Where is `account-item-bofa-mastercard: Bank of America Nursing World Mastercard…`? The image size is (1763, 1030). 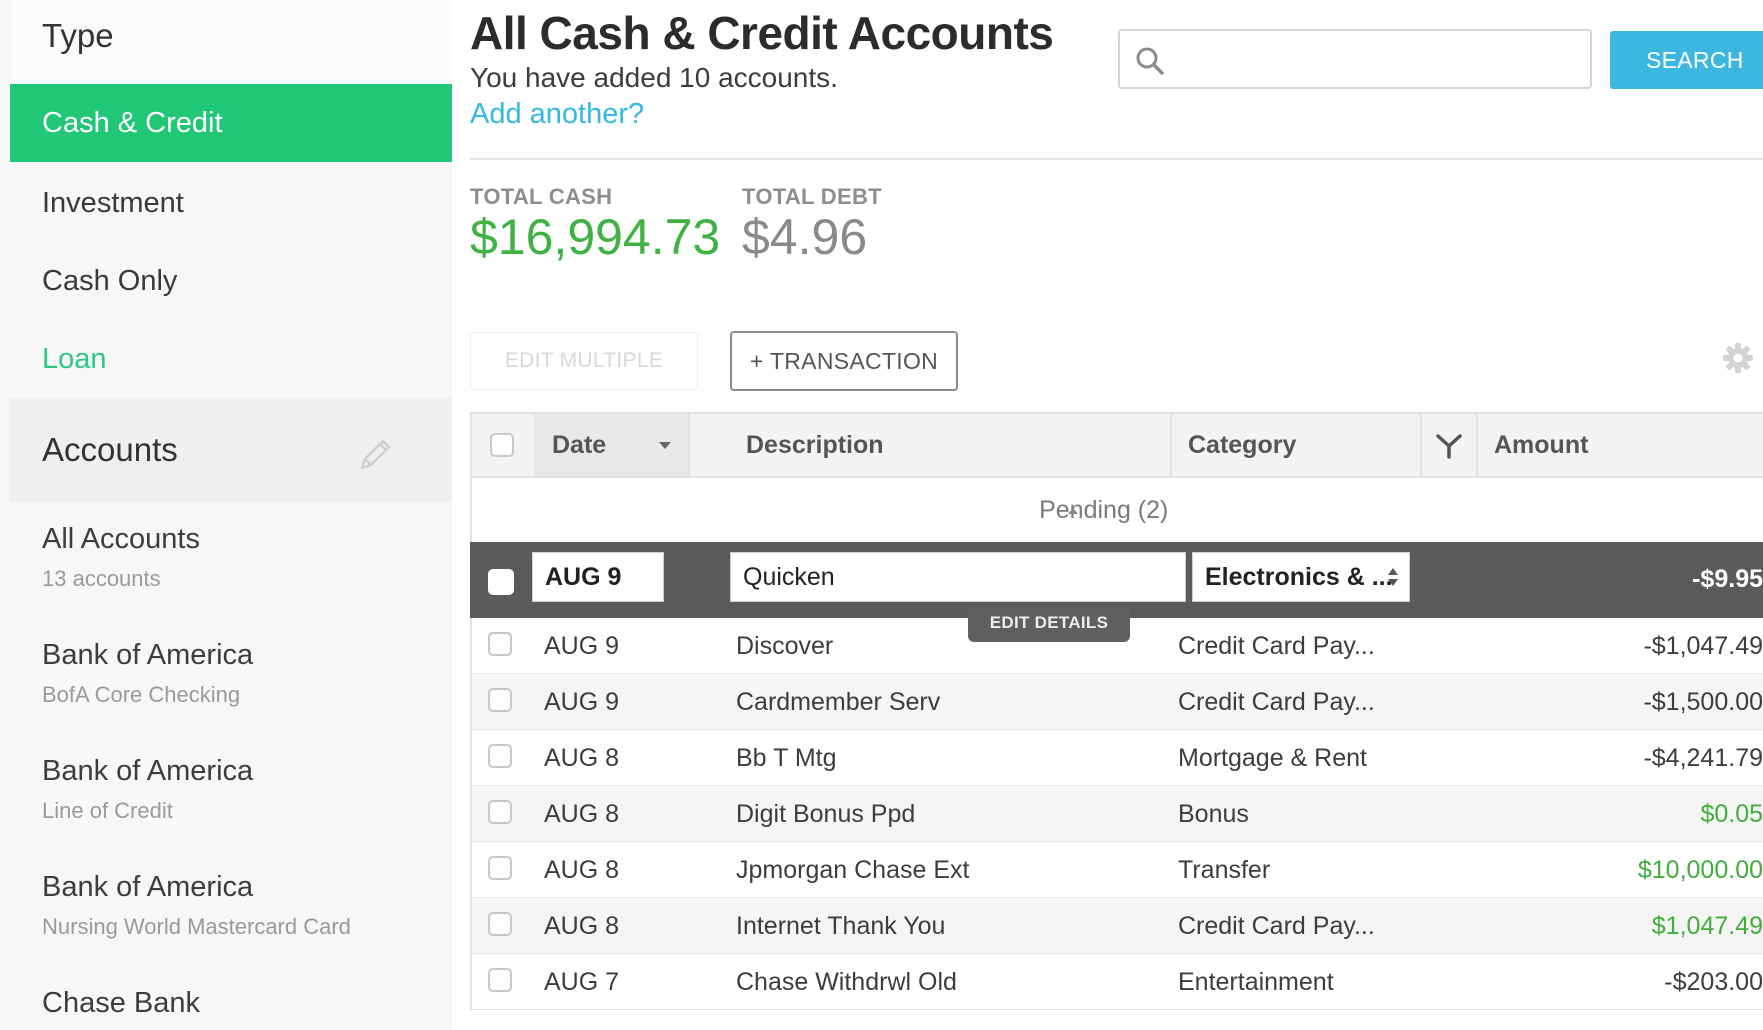
account-item-bofa-mastercard: Bank of America Nursing World Mastercard… is located at coordinates (242, 905).